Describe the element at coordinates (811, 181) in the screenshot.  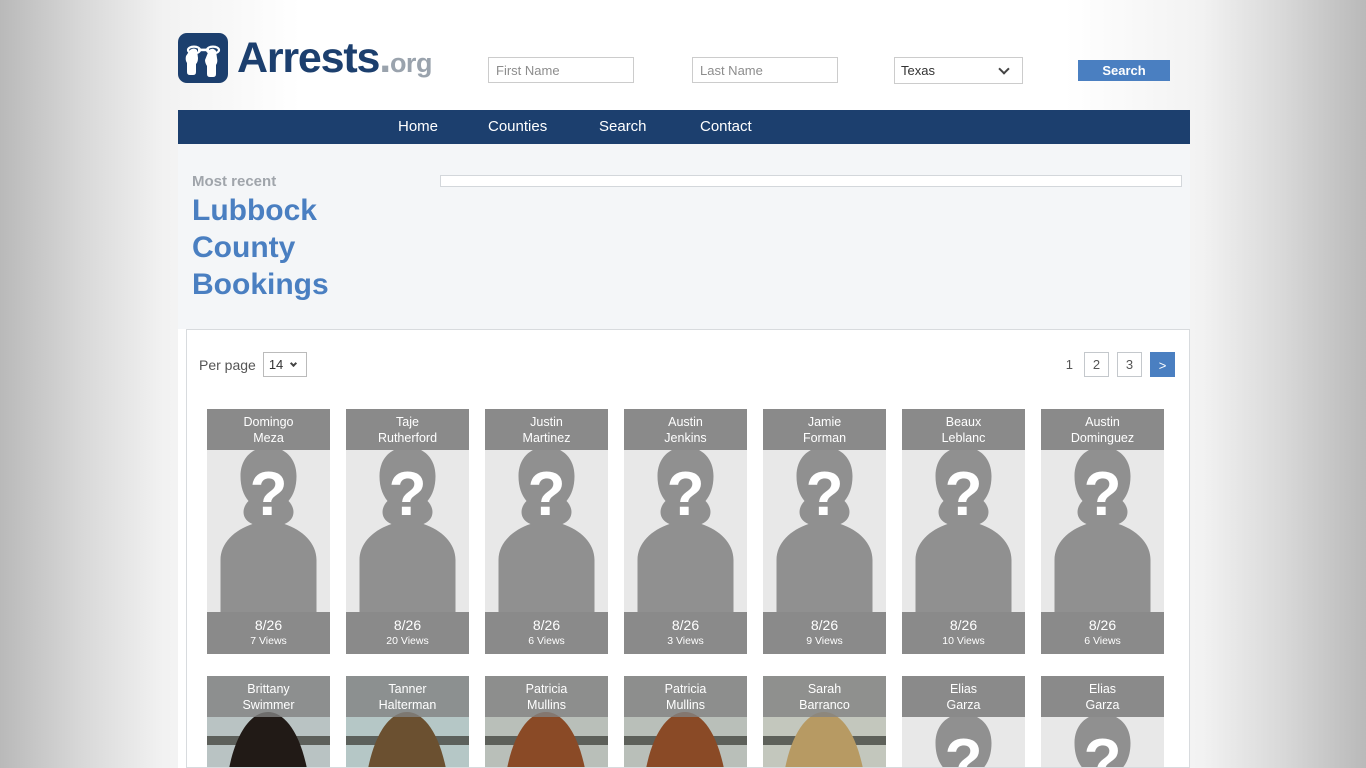
I see `ad-placeholder-bar` at that location.